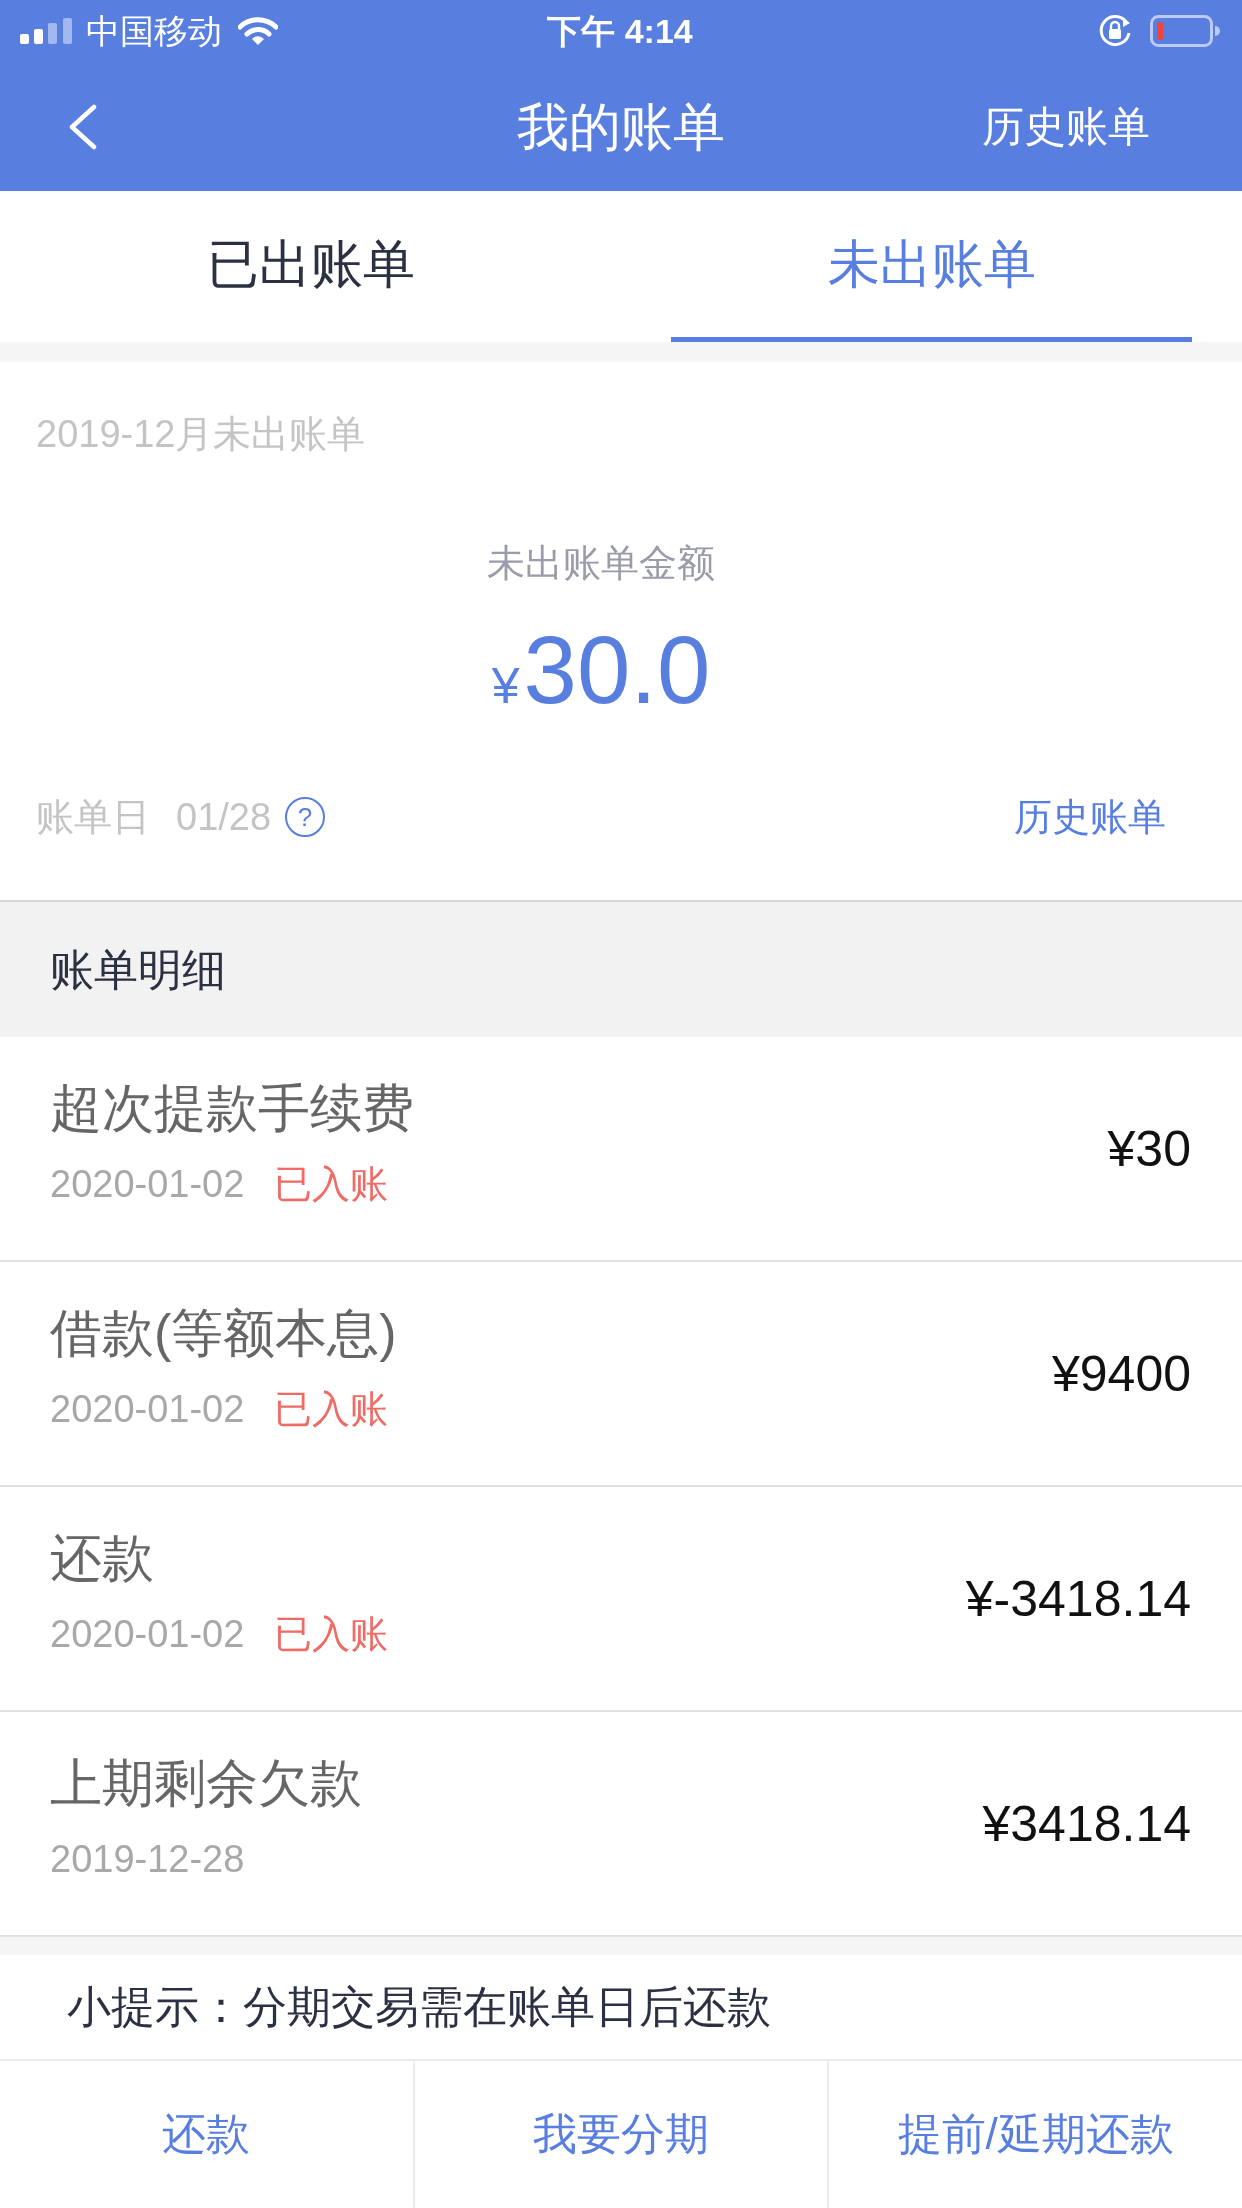 The height and width of the screenshot is (2208, 1242). Describe the element at coordinates (601, 563) in the screenshot. I see `amount-label: 未出账单金额` at that location.